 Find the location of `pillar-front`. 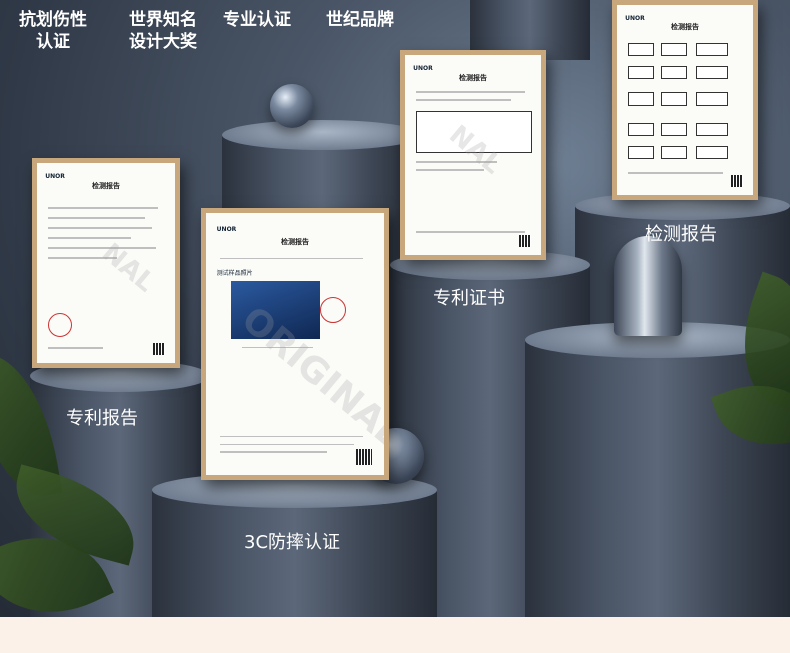

pillar-front is located at coordinates (294, 557).